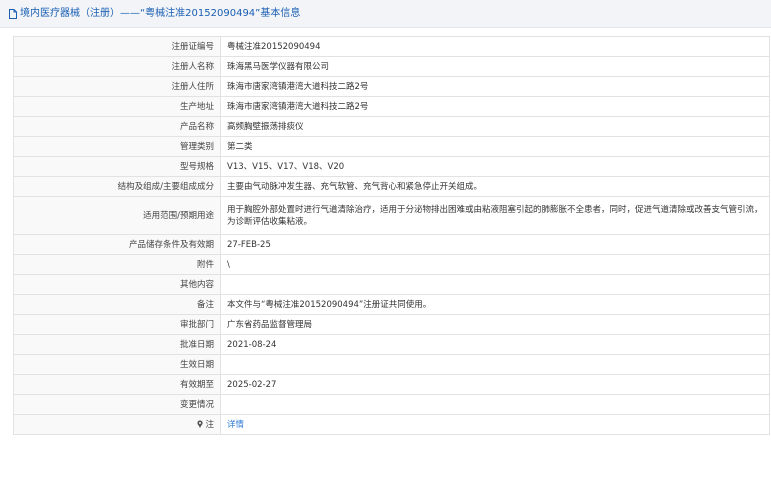 The image size is (771, 480). What do you see at coordinates (235, 425) in the screenshot?
I see `details-link: 详情` at bounding box center [235, 425].